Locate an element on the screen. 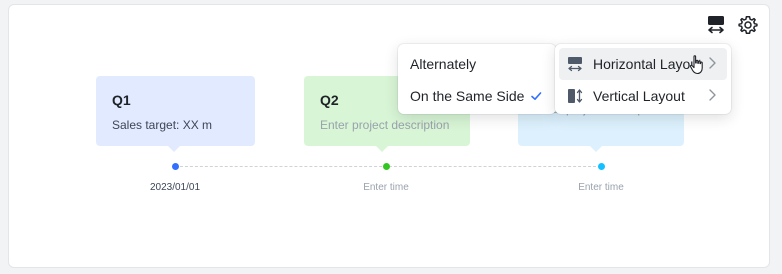 The height and width of the screenshot is (274, 782). gear-icon is located at coordinates (748, 25).